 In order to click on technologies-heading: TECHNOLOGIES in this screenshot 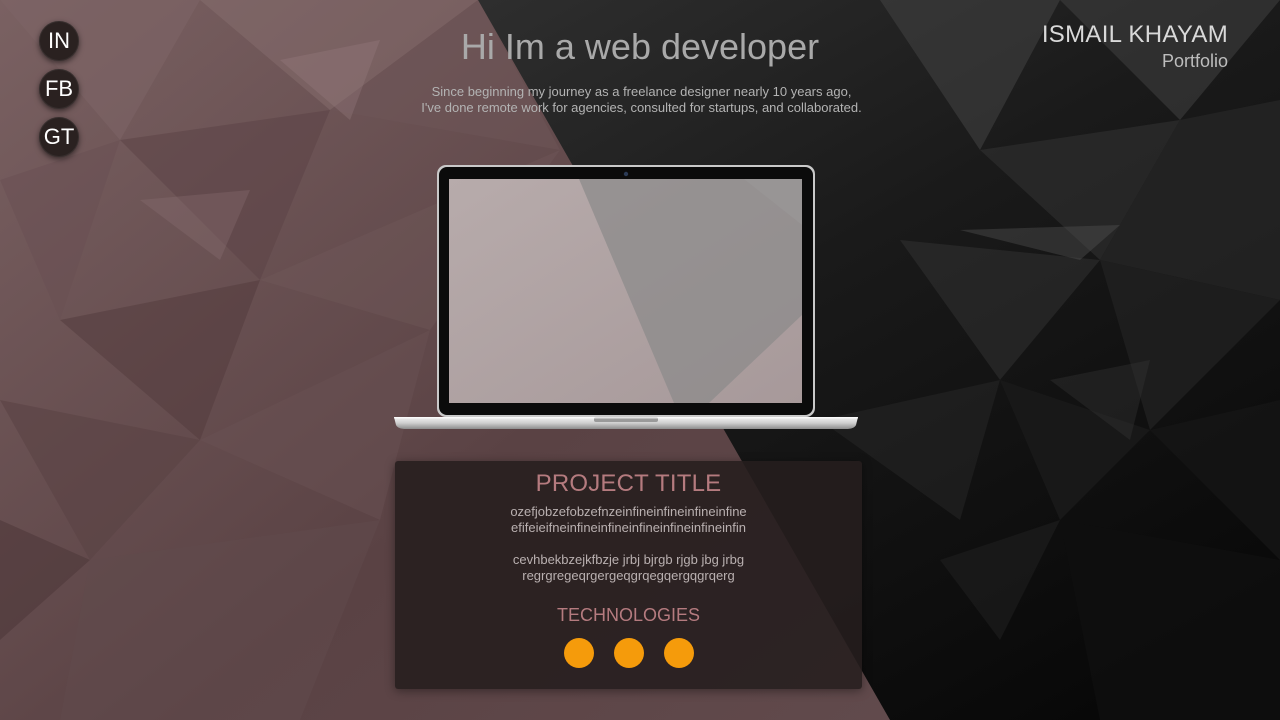, I will do `click(628, 615)`.